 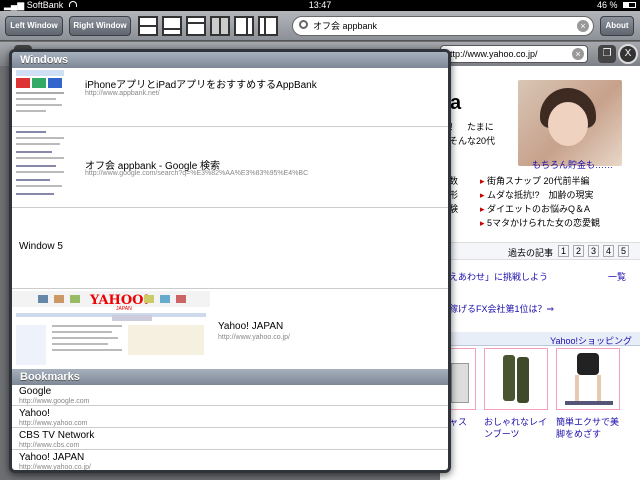 I want to click on window-title: iPhoneアプリとiPadアプリをおすすめするAppBank, so click(x=201, y=85).